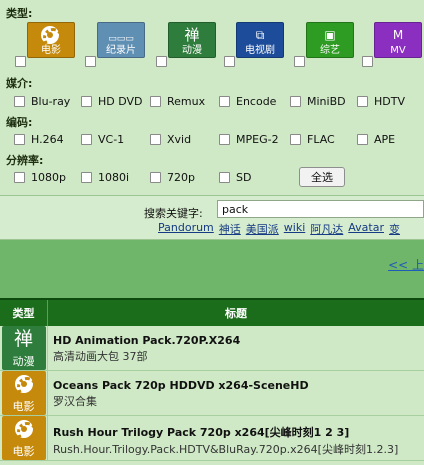  What do you see at coordinates (40, 177) in the screenshot?
I see `resolution-option-1080p: 1080p` at bounding box center [40, 177].